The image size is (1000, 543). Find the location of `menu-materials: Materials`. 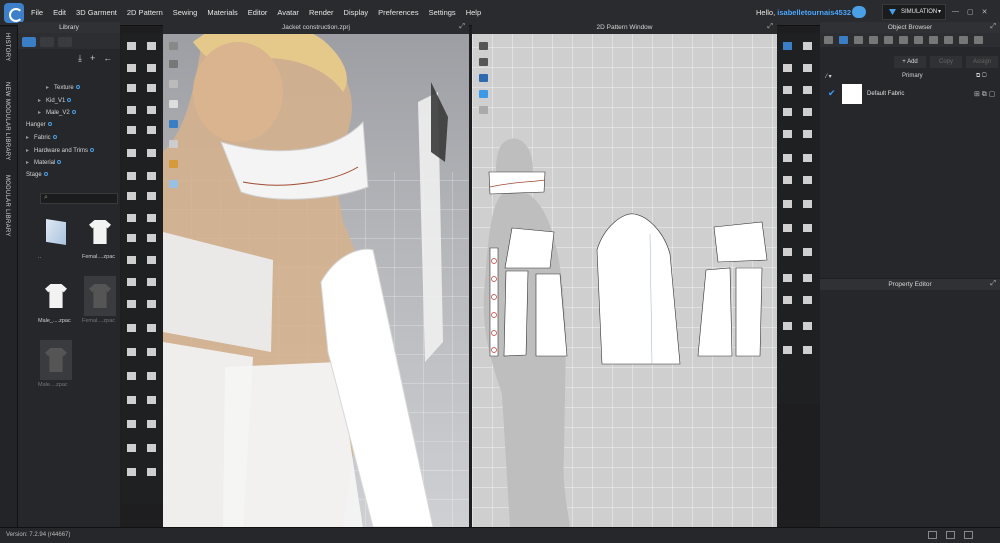

menu-materials: Materials is located at coordinates (222, 12).